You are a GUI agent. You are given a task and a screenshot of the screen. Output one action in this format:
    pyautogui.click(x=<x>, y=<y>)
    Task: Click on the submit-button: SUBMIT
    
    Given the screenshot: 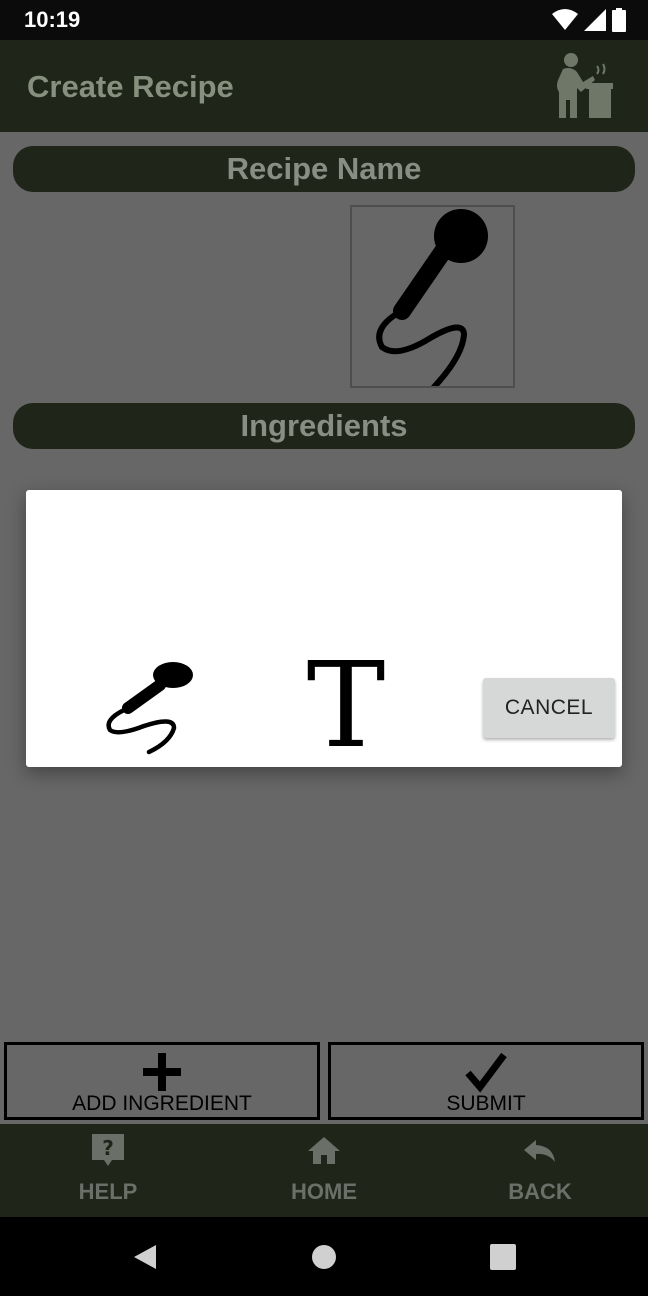 What is the action you would take?
    pyautogui.click(x=486, y=1081)
    